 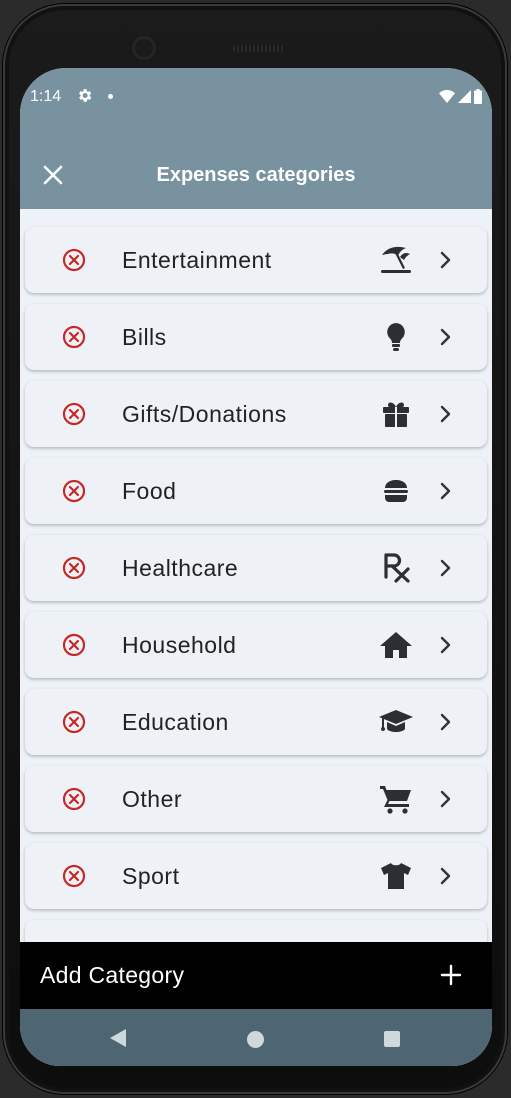 I want to click on home-icon, so click(x=255, y=1039).